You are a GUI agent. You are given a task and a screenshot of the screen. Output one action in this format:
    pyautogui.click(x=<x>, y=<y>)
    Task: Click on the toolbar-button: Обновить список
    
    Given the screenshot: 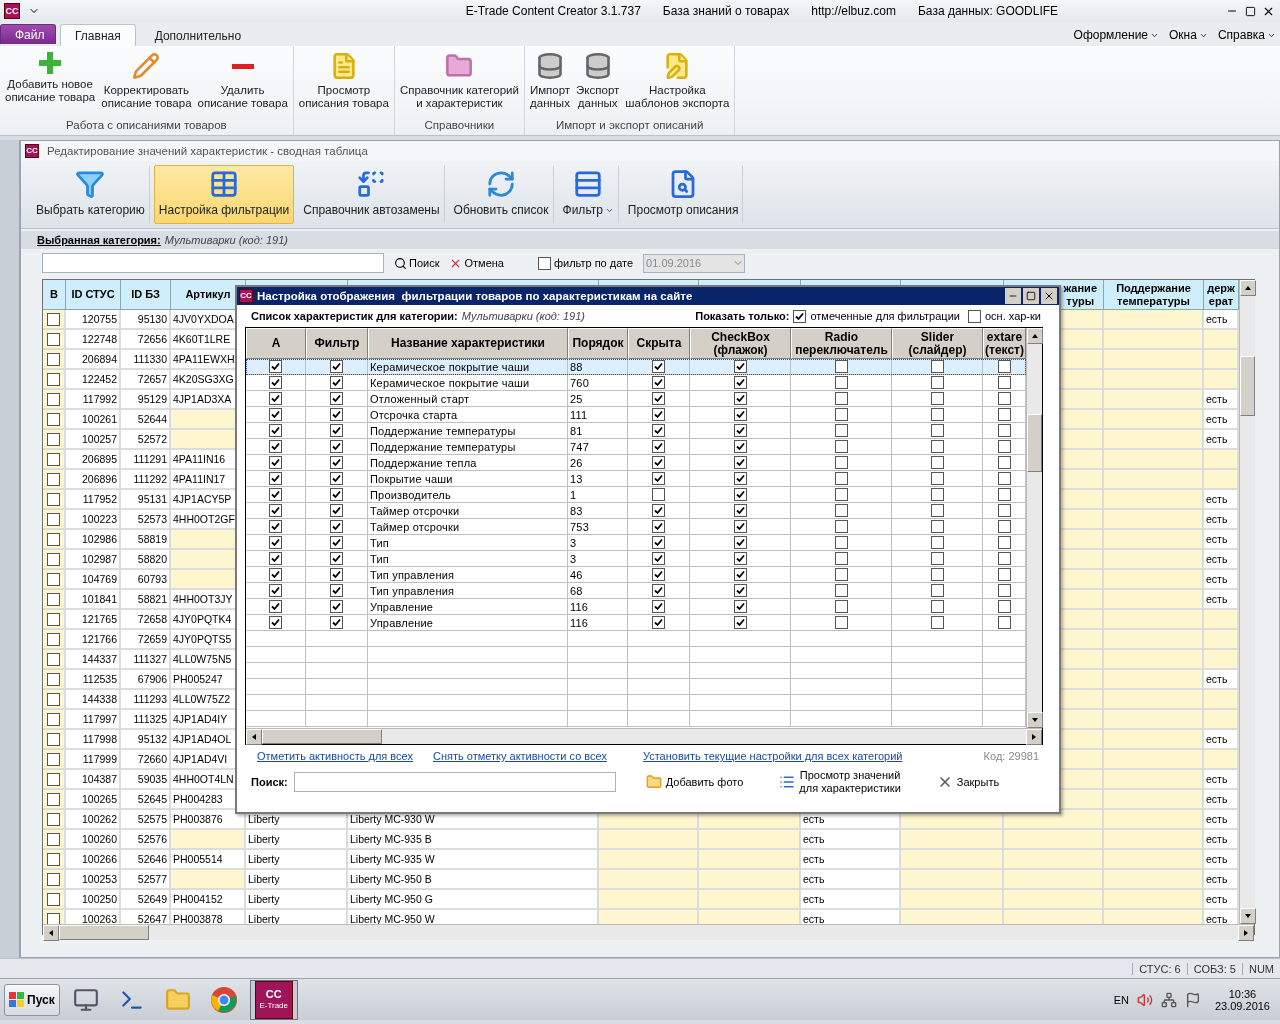 What is the action you would take?
    pyautogui.click(x=501, y=194)
    